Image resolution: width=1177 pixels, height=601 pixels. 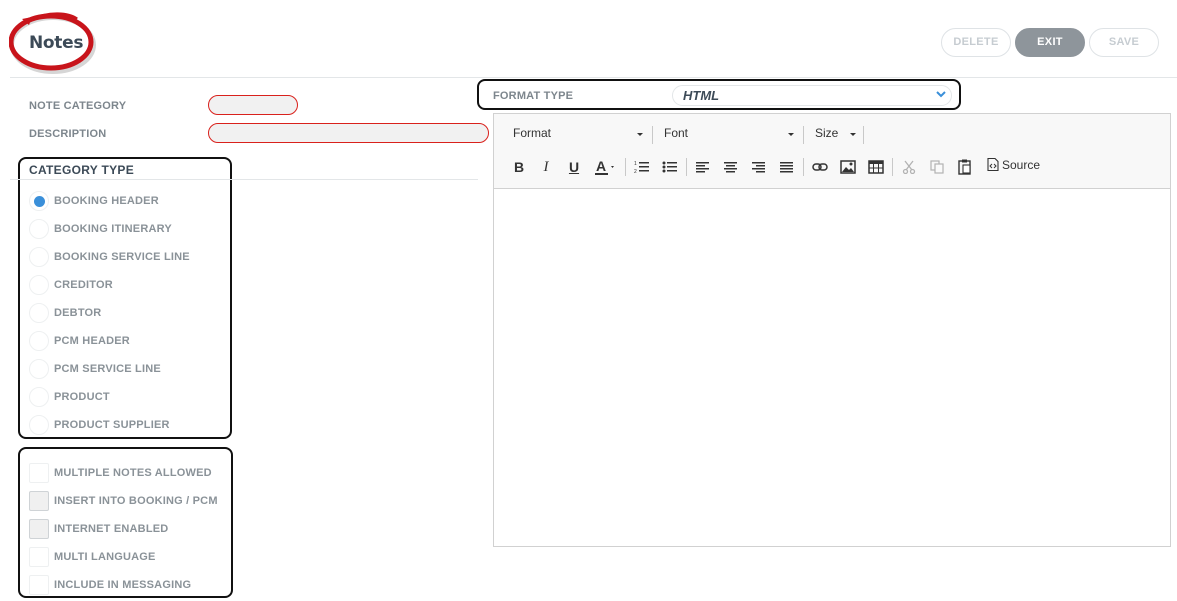 What do you see at coordinates (593, 77) in the screenshot?
I see `header-divider` at bounding box center [593, 77].